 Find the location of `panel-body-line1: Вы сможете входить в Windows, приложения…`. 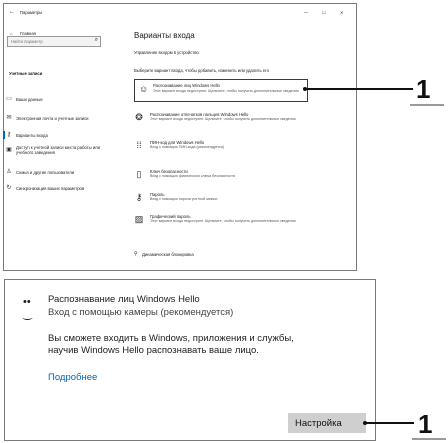

panel-body-line1: Вы сможете входить в Windows, приложения… is located at coordinates (171, 338).